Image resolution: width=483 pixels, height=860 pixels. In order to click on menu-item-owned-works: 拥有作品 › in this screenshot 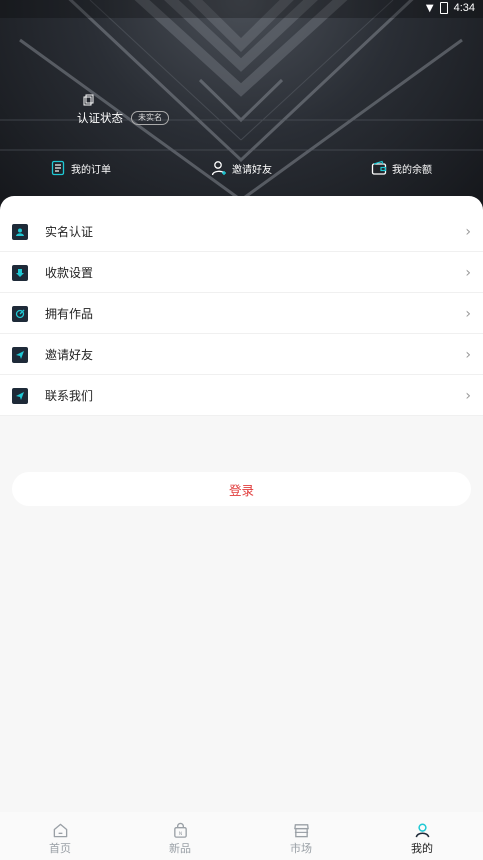, I will do `click(241, 314)`.